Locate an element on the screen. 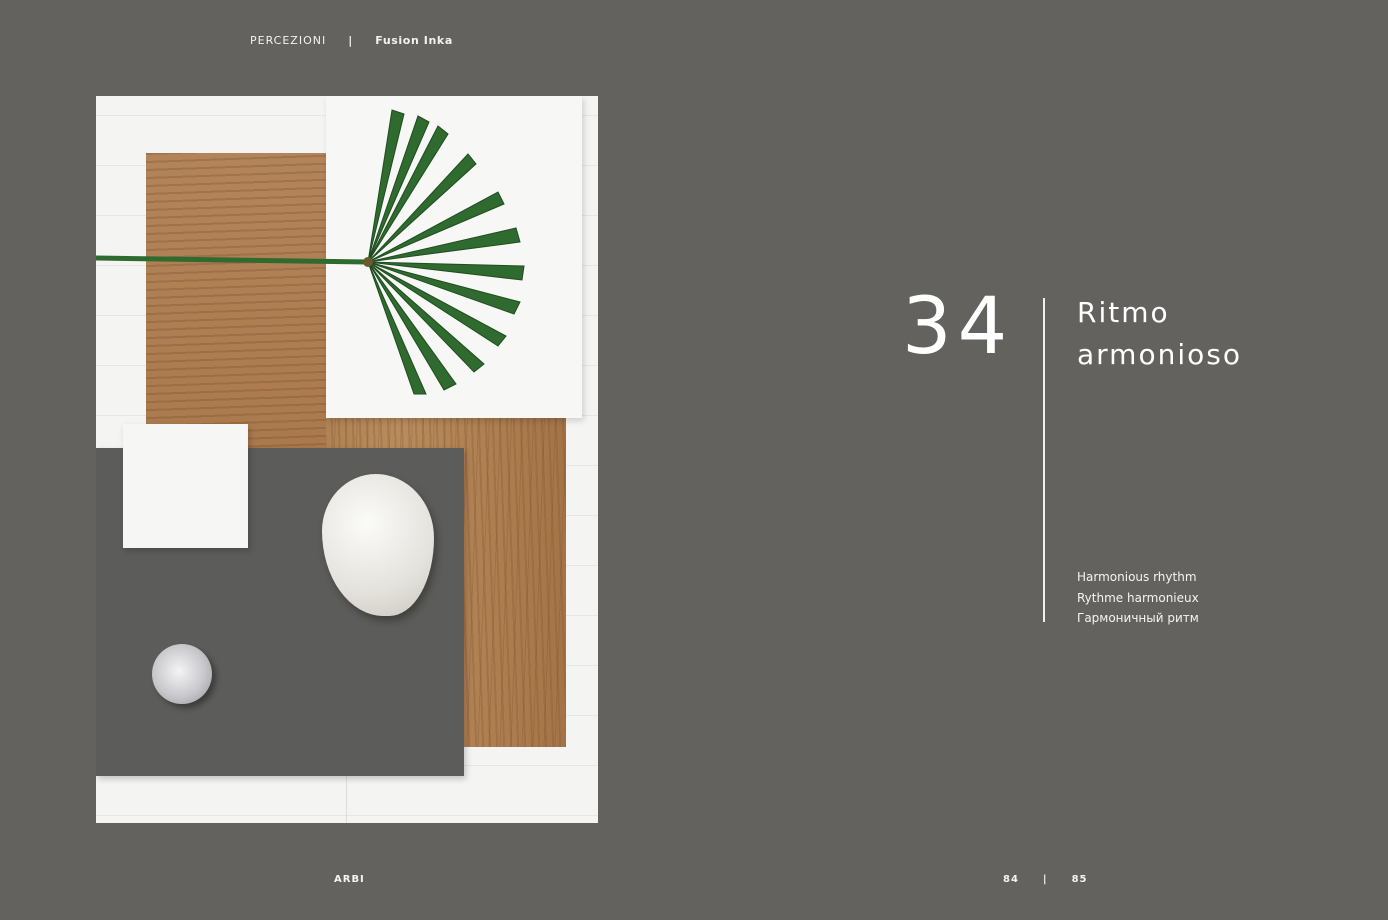  title-line-2: armonioso is located at coordinates (1159, 354).